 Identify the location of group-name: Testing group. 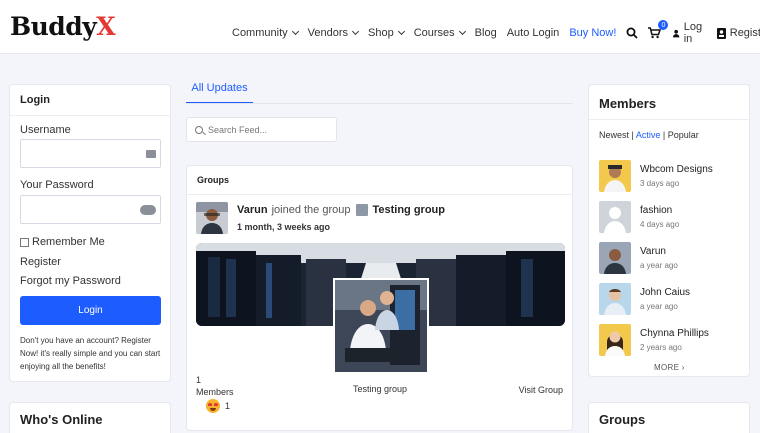
(380, 389).